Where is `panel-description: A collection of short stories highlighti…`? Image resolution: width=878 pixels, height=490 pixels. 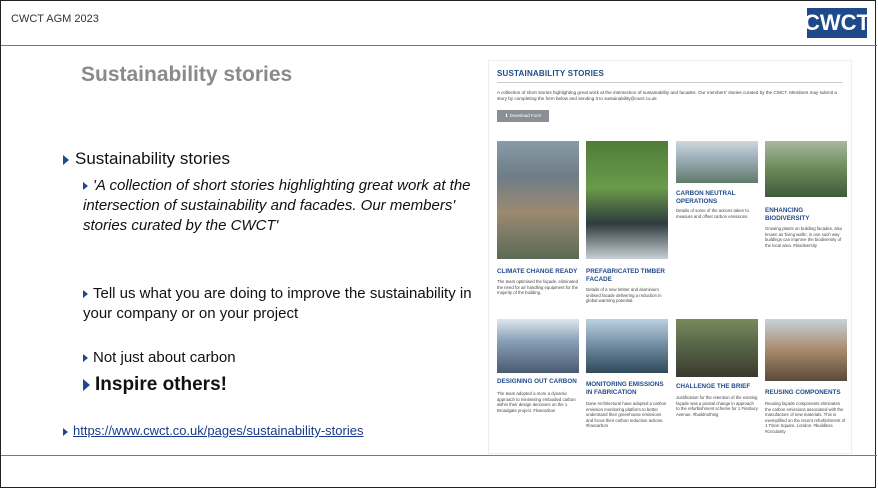
panel-description: A collection of short stories highlighti… is located at coordinates (667, 95).